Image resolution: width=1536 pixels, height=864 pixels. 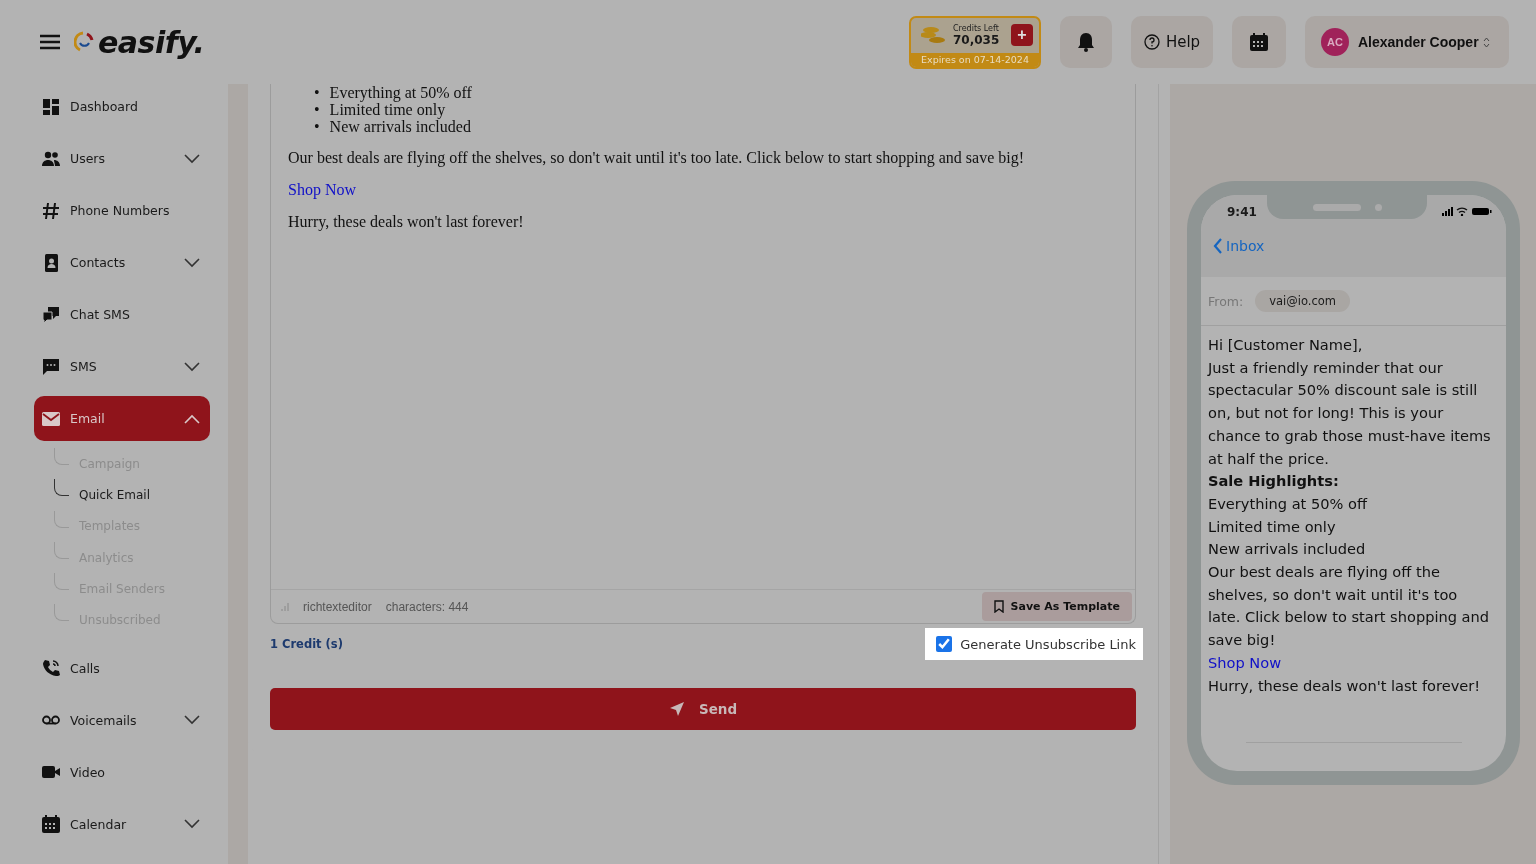 I want to click on preview-text: Our best deals are flying off the shelves, so don't wait until it's too late. Click below to start shopping and save big!, so click(x=1349, y=606).